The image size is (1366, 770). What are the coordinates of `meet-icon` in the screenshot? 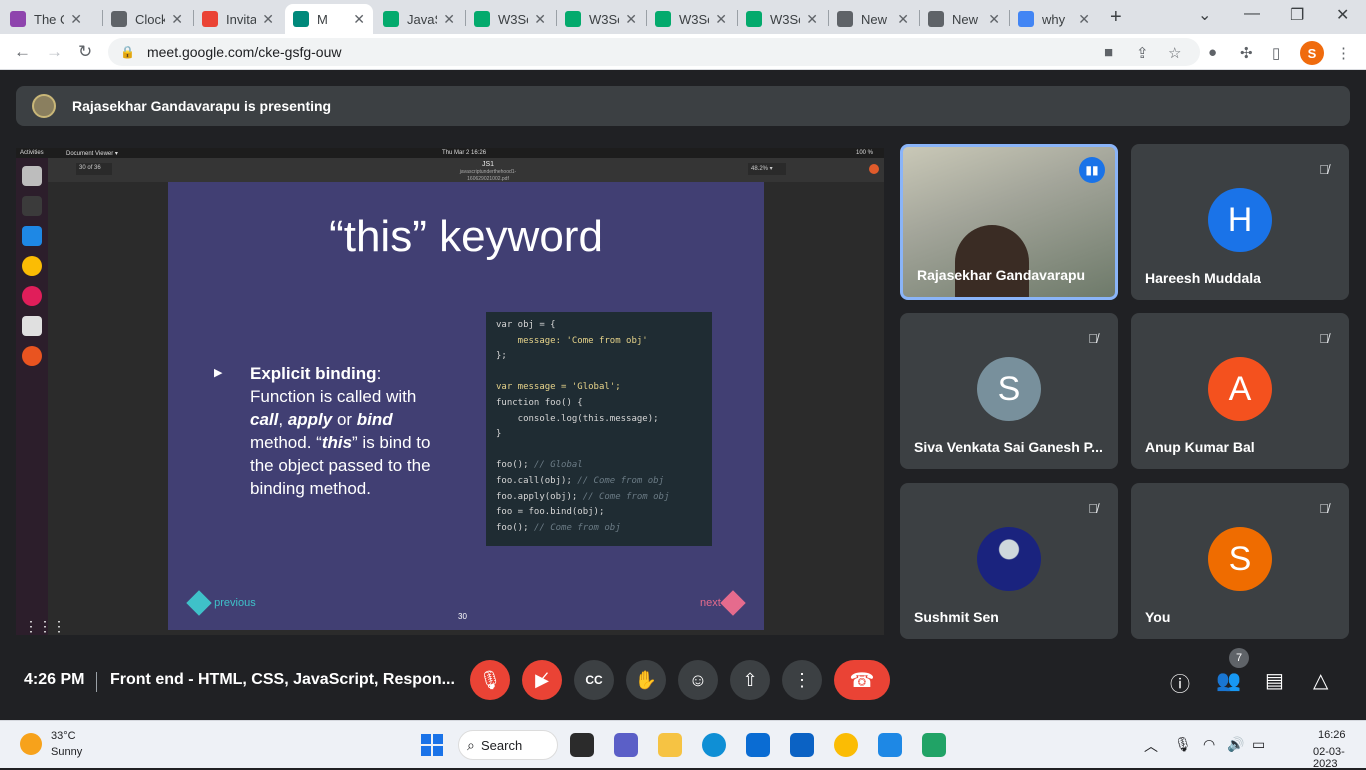 It's located at (301, 19).